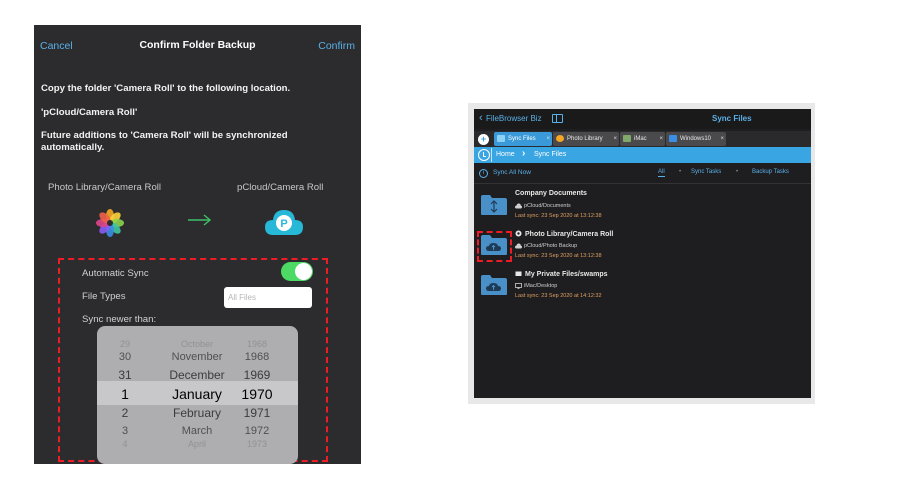 This screenshot has height=500, width=900. What do you see at coordinates (197, 344) in the screenshot?
I see `picker-month: October` at bounding box center [197, 344].